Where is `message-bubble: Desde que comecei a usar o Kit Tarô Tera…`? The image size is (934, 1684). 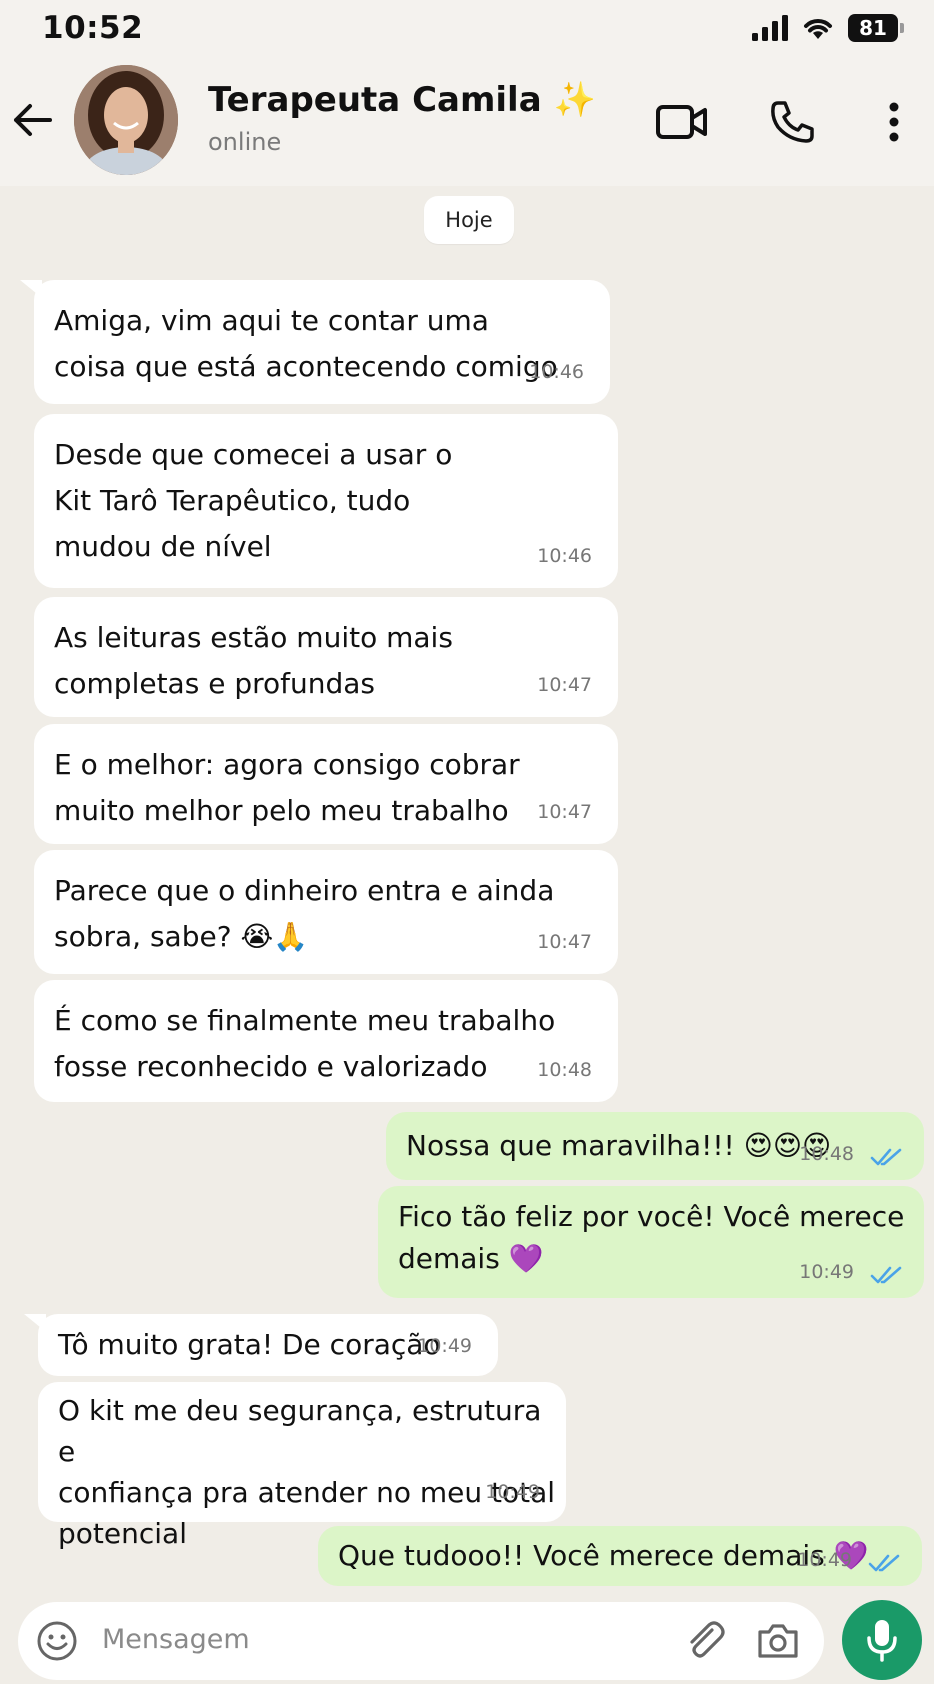 message-bubble: Desde que comecei a usar o Kit Tarô Tera… is located at coordinates (326, 501).